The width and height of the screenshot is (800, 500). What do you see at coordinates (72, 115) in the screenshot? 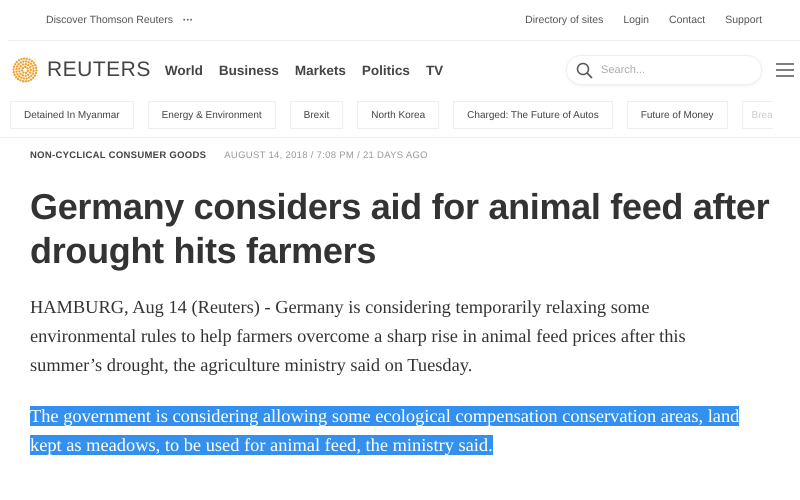
I see `topic-tag: Detained In Myanmar` at bounding box center [72, 115].